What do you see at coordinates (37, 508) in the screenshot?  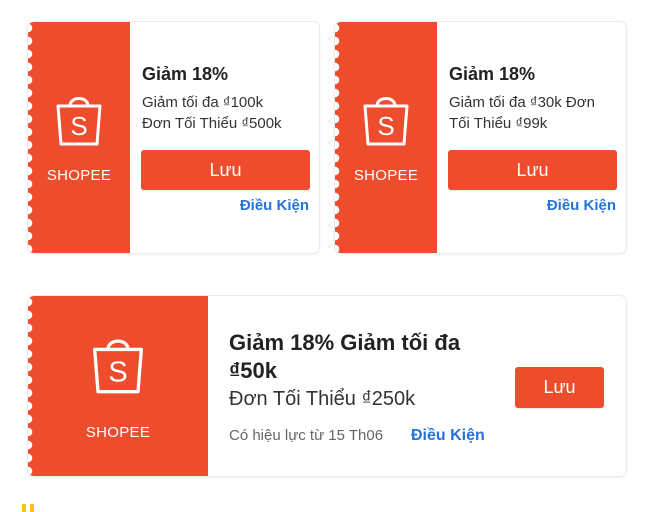 I see `partial-heading-mark` at bounding box center [37, 508].